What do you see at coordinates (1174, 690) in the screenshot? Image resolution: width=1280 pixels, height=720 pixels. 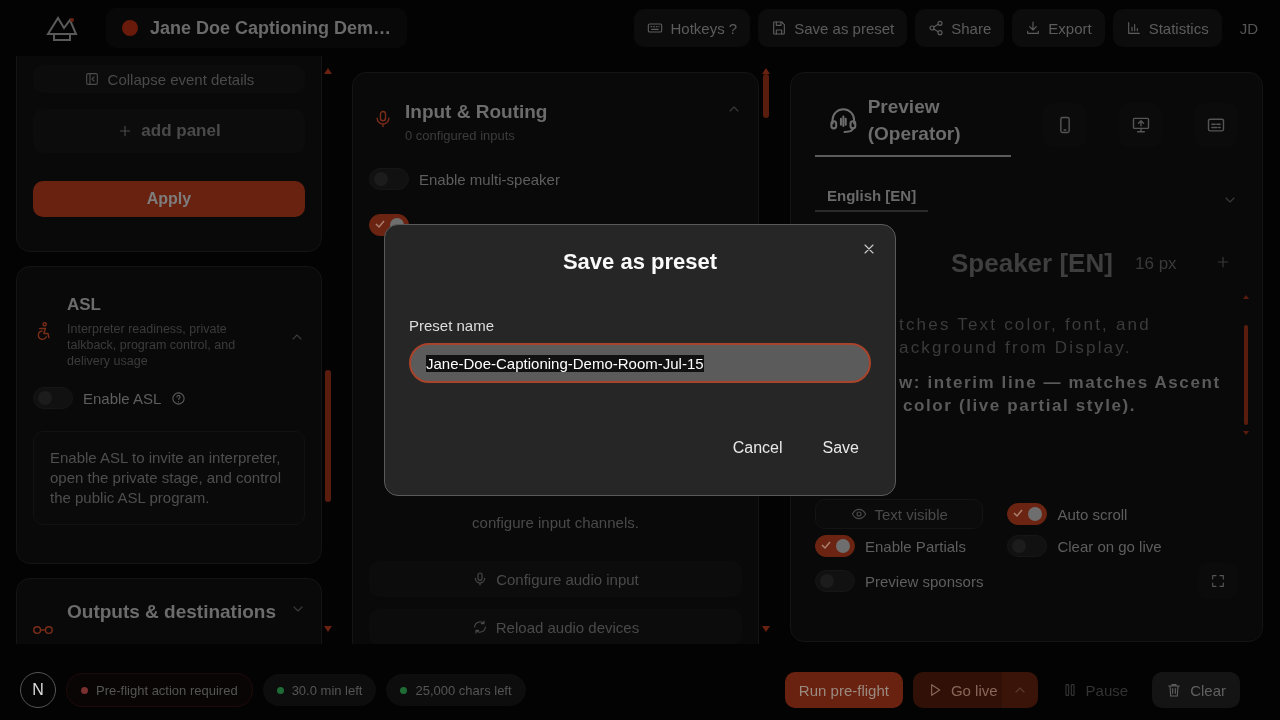 I see `trash-icon` at bounding box center [1174, 690].